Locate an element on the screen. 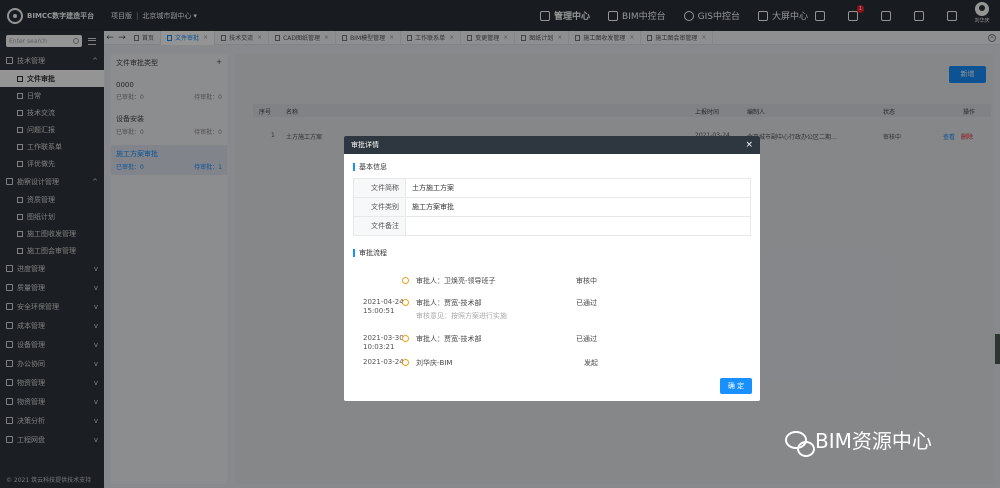  watermark: BIM资源中心 is located at coordinates (858, 441).